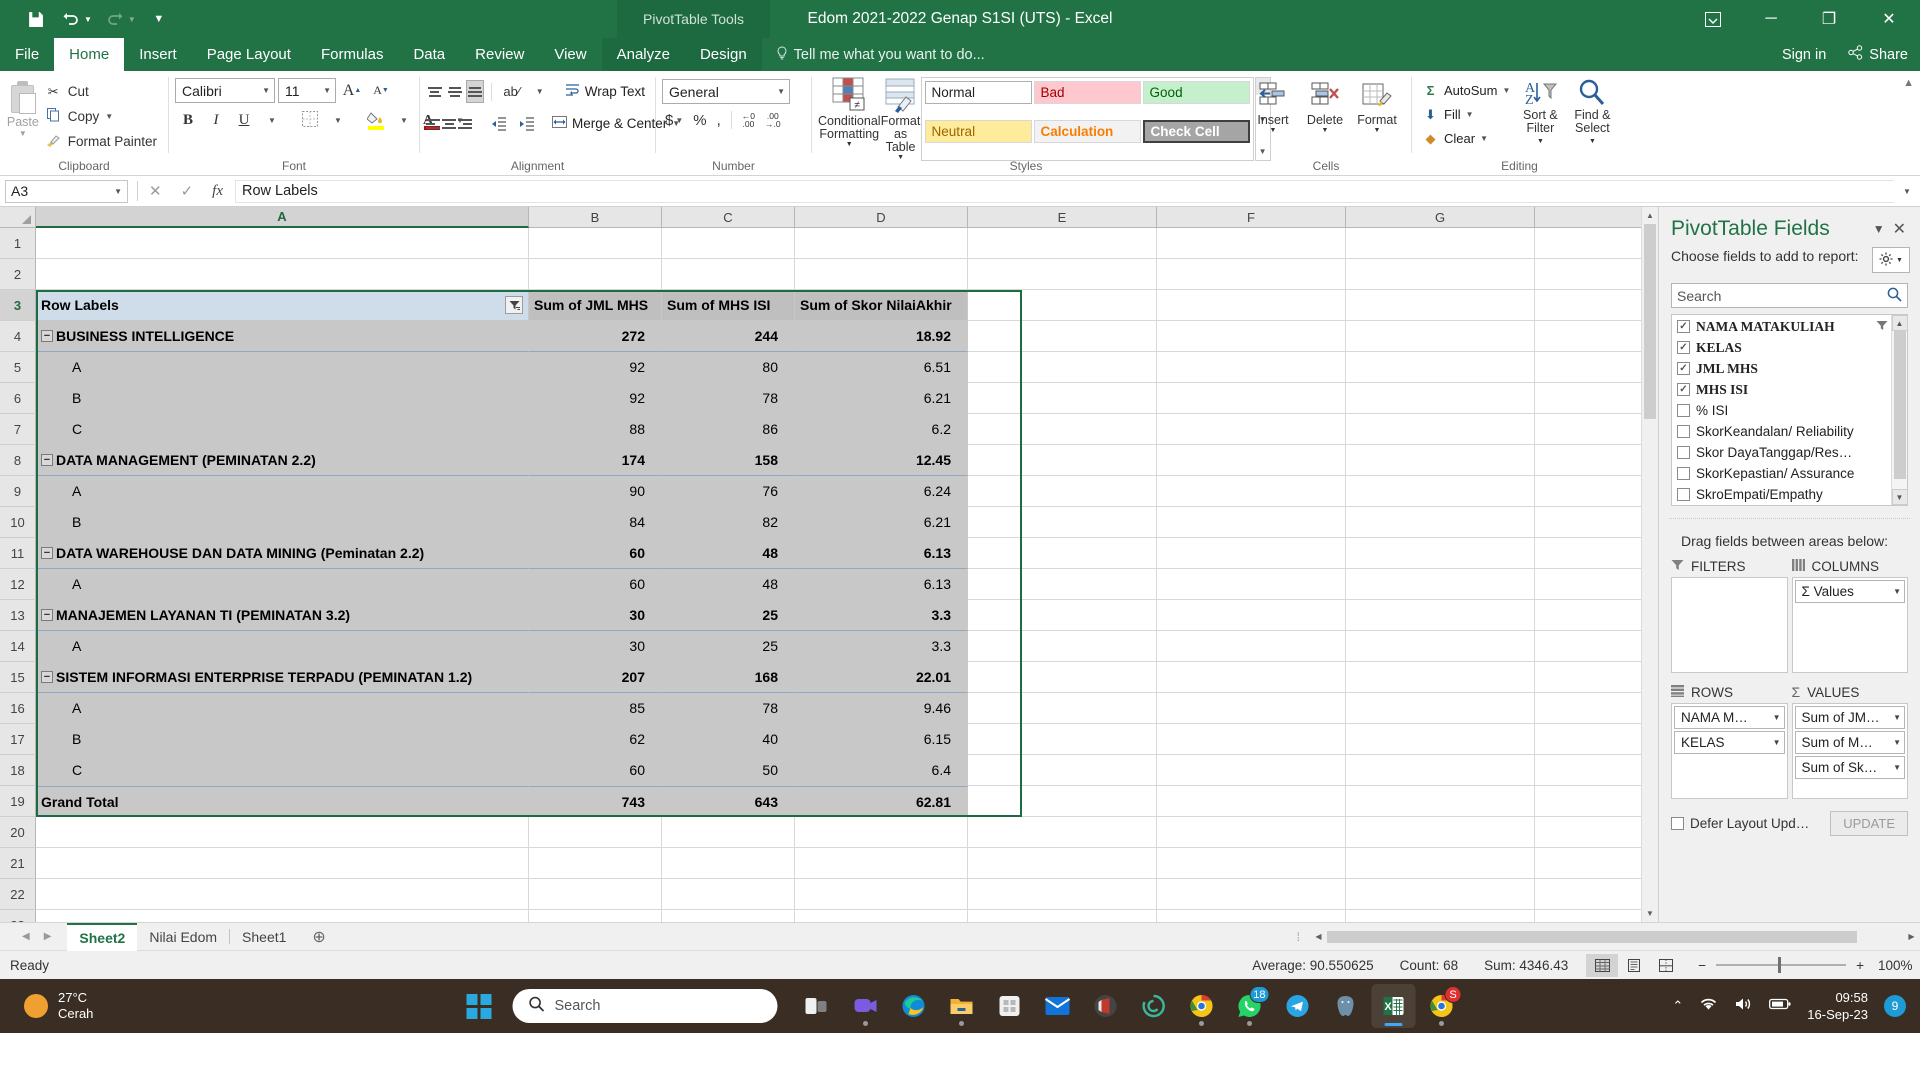 The image size is (1920, 1080). Describe the element at coordinates (849, 118) in the screenshot. I see `conditional-formatting-button: ≠ Conditional Formatting ▼` at that location.